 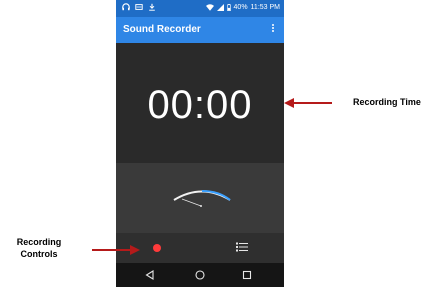 I want to click on home-icon, so click(x=200, y=275).